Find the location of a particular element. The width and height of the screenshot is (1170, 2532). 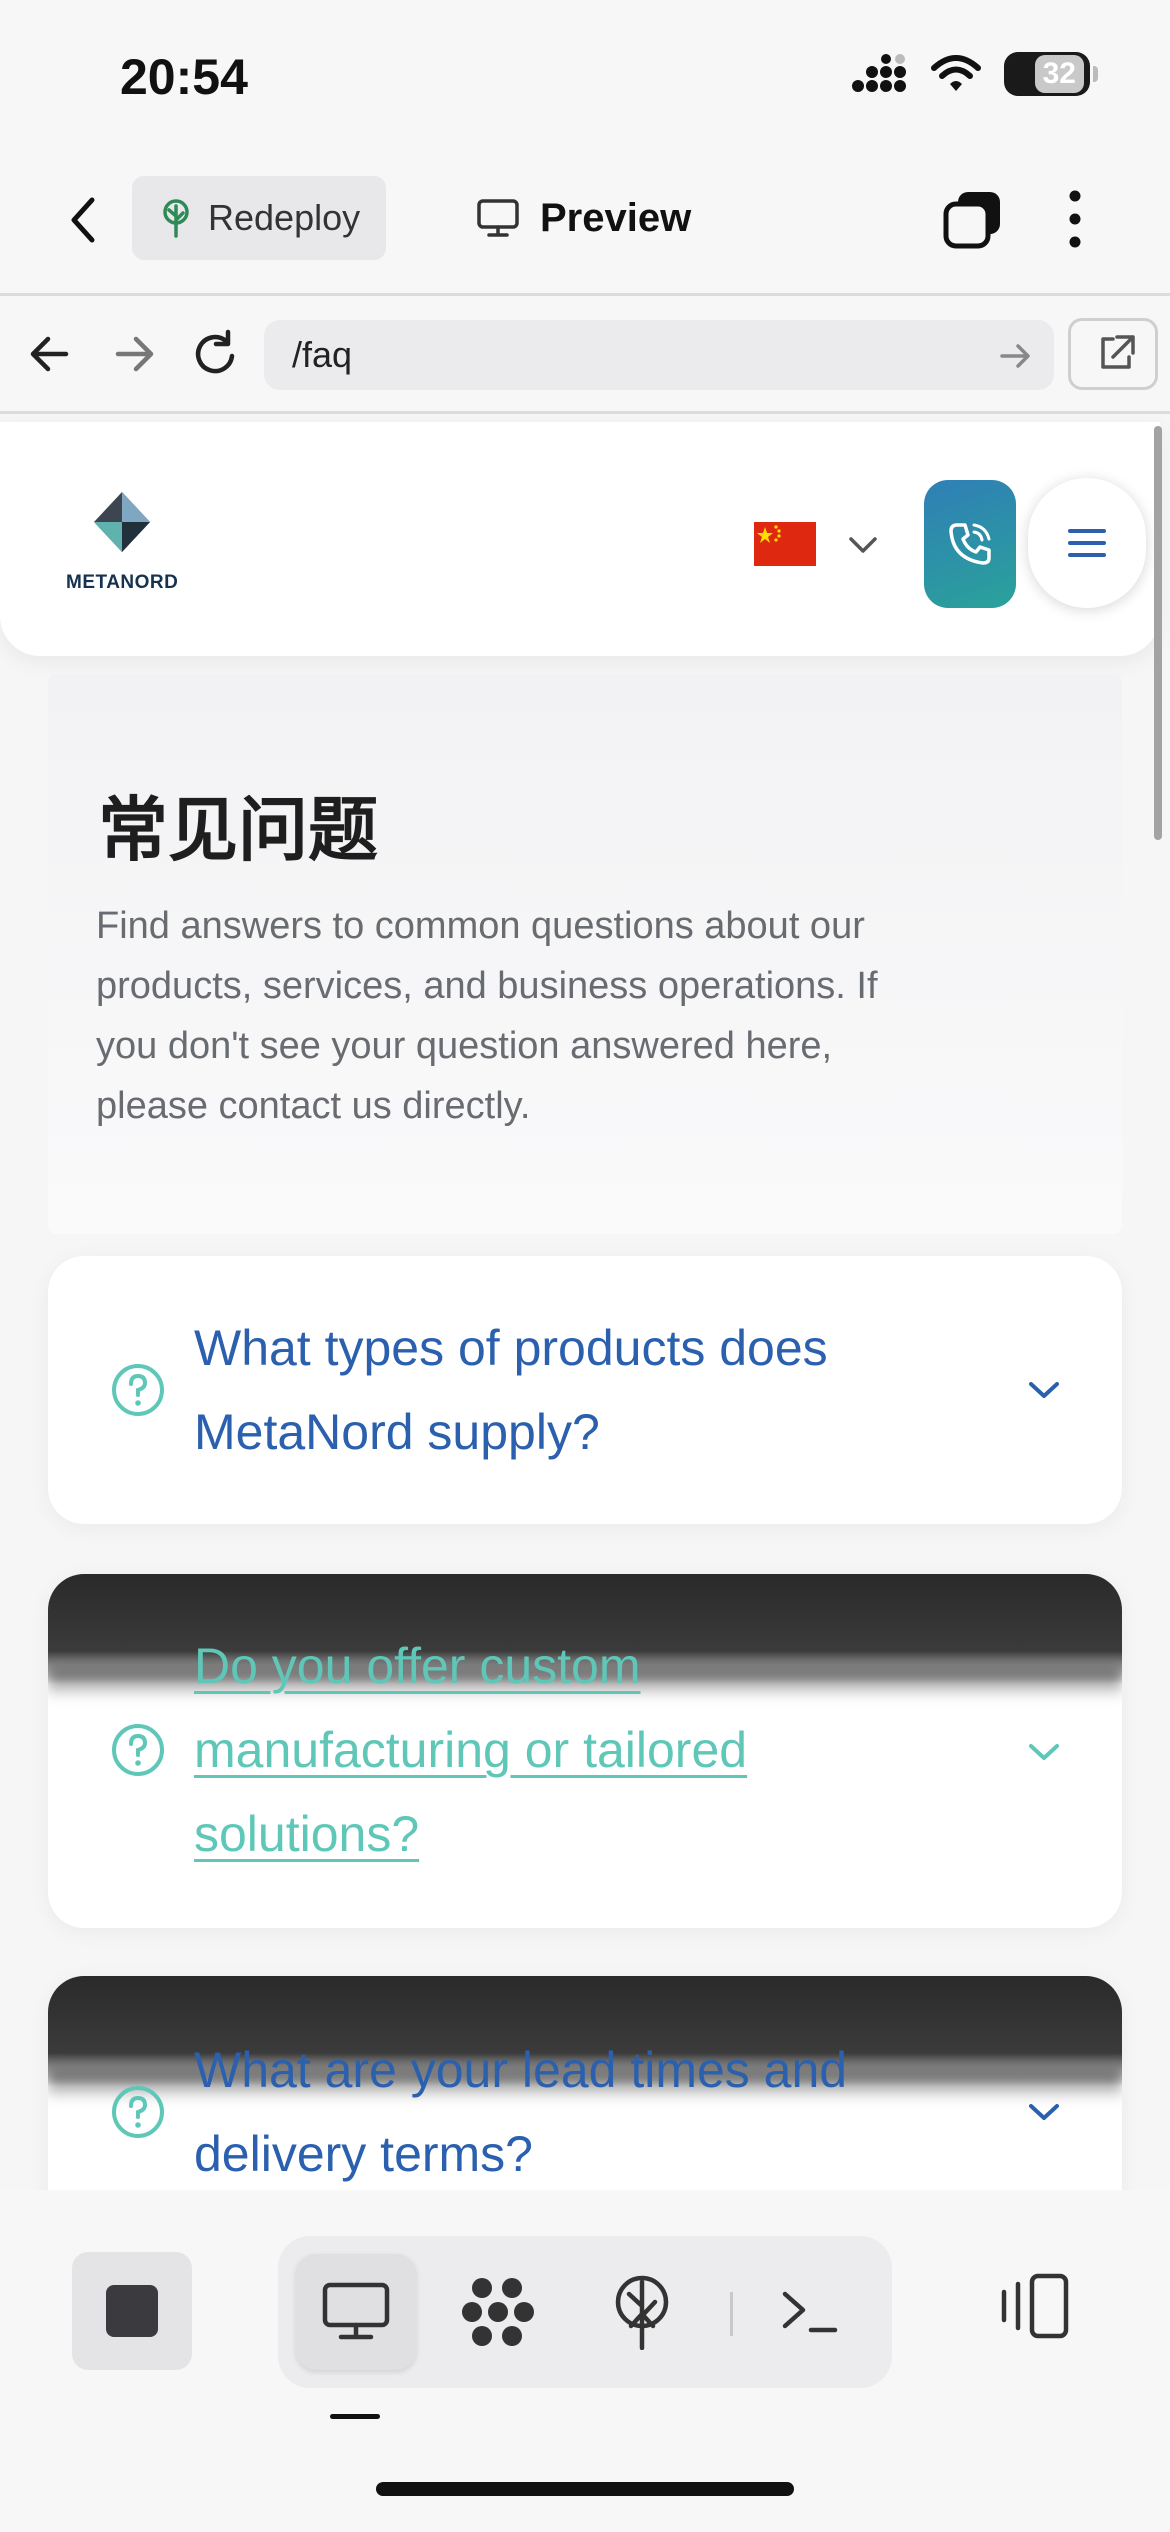

cluster-icon is located at coordinates (498, 2312).